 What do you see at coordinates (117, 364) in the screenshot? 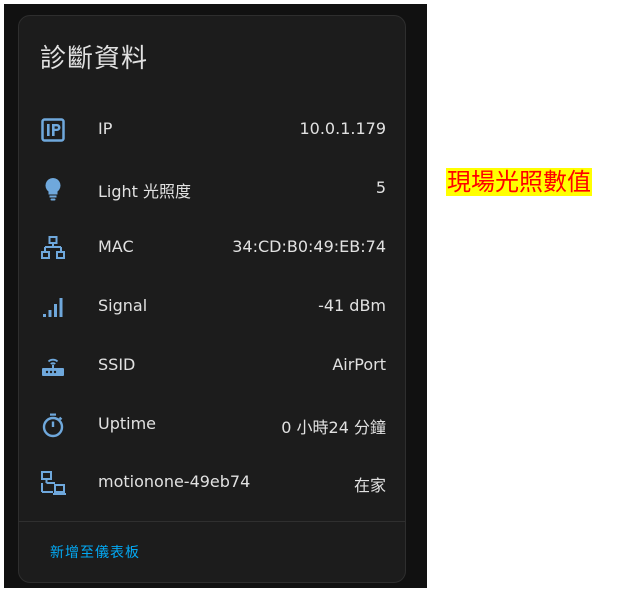
I see `row-label: SSID` at bounding box center [117, 364].